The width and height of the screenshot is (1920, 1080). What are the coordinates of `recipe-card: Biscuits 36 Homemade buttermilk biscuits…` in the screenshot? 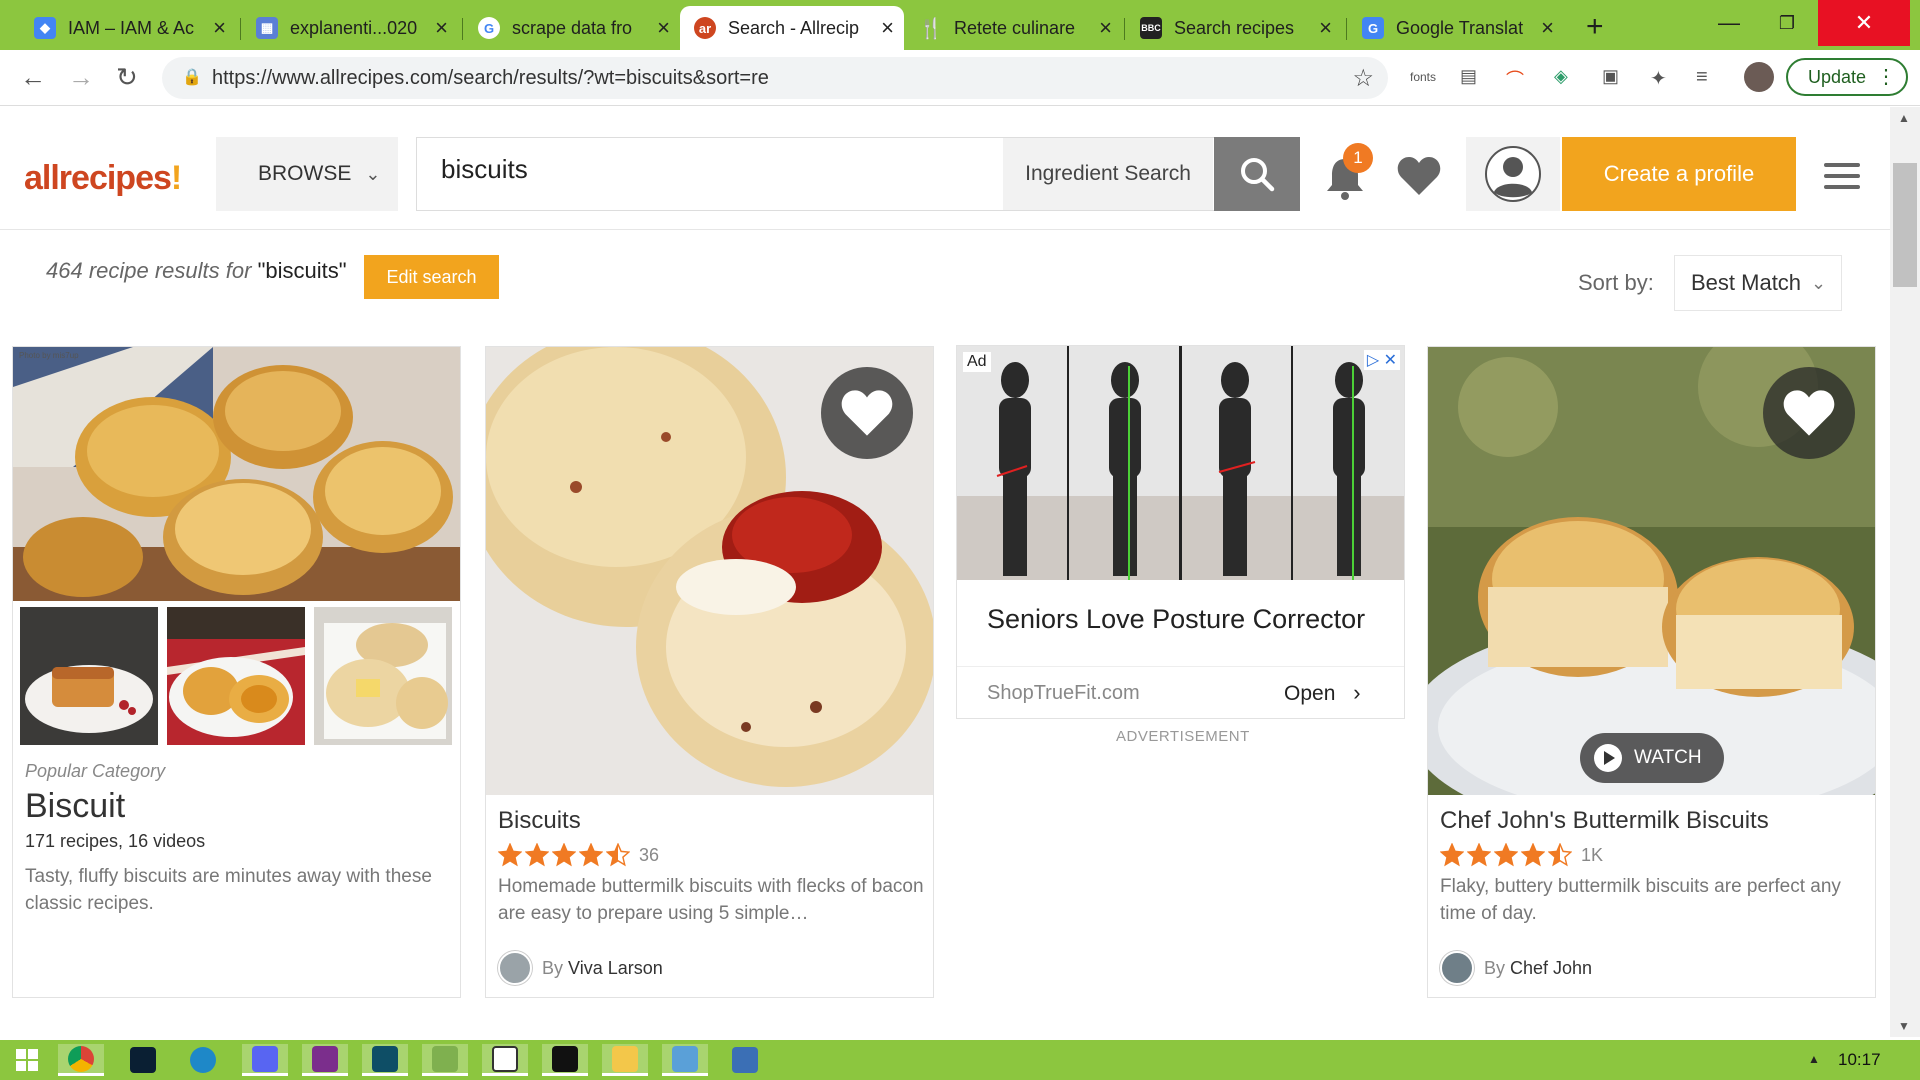 It's located at (709, 672).